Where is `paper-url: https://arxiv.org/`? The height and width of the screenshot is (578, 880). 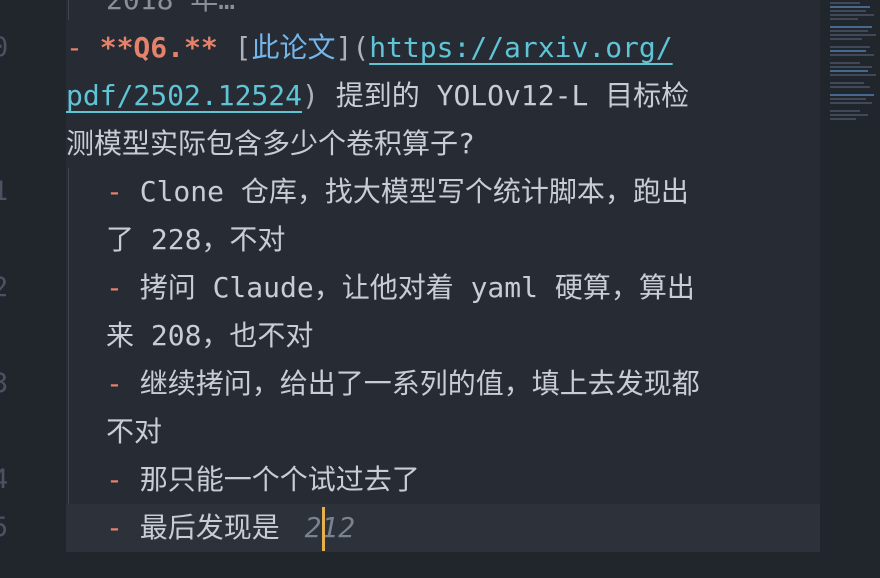 paper-url: https://arxiv.org/ is located at coordinates (520, 47).